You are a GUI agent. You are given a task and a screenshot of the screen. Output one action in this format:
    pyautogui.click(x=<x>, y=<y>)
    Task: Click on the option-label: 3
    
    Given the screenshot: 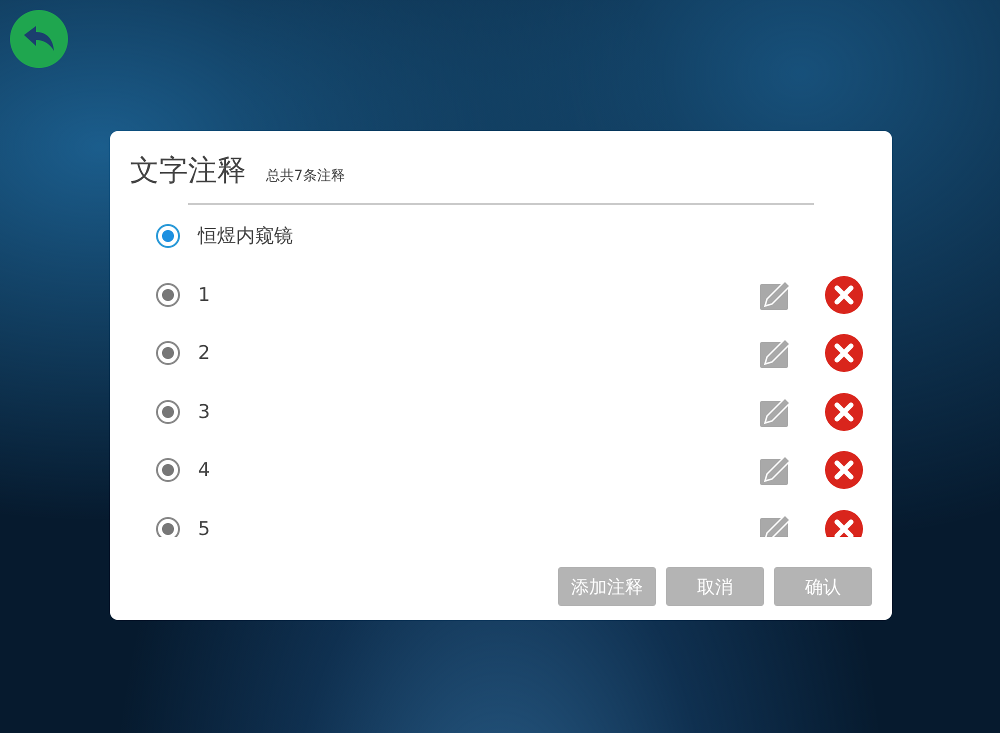 What is the action you would take?
    pyautogui.click(x=205, y=411)
    